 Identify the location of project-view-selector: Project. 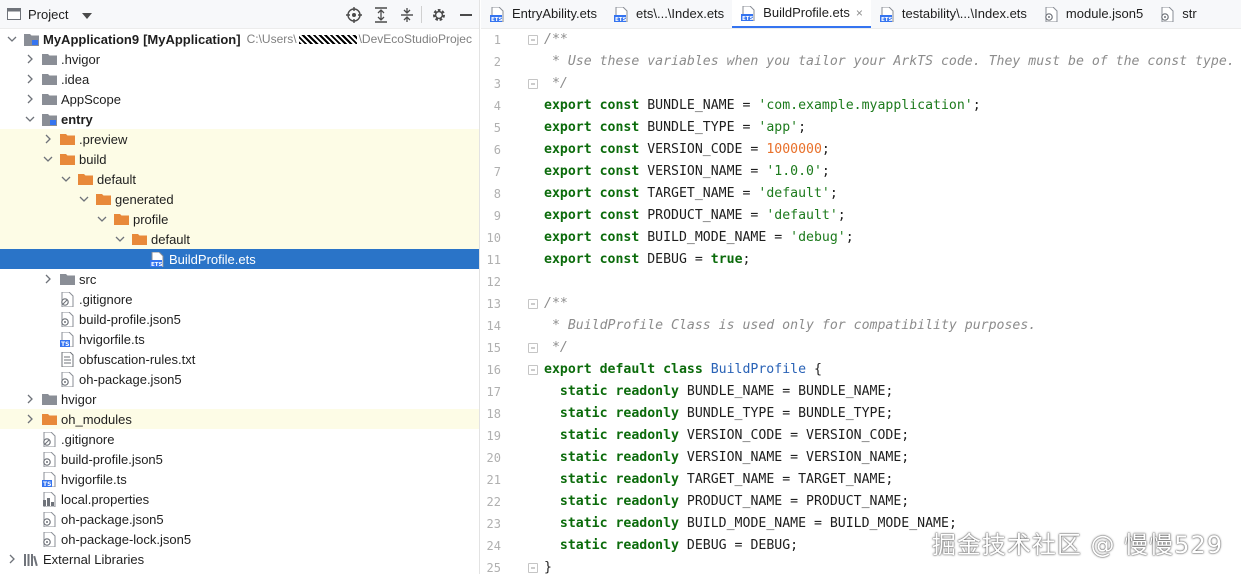
(48, 14).